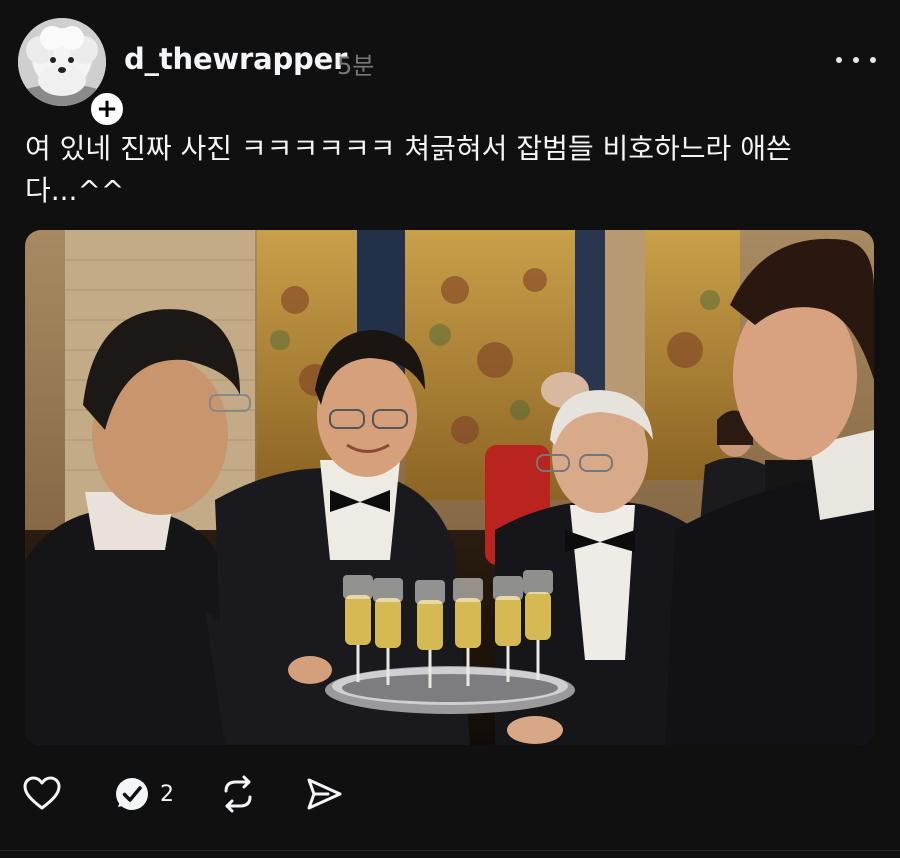 This screenshot has height=858, width=900. I want to click on share-button, so click(324, 794).